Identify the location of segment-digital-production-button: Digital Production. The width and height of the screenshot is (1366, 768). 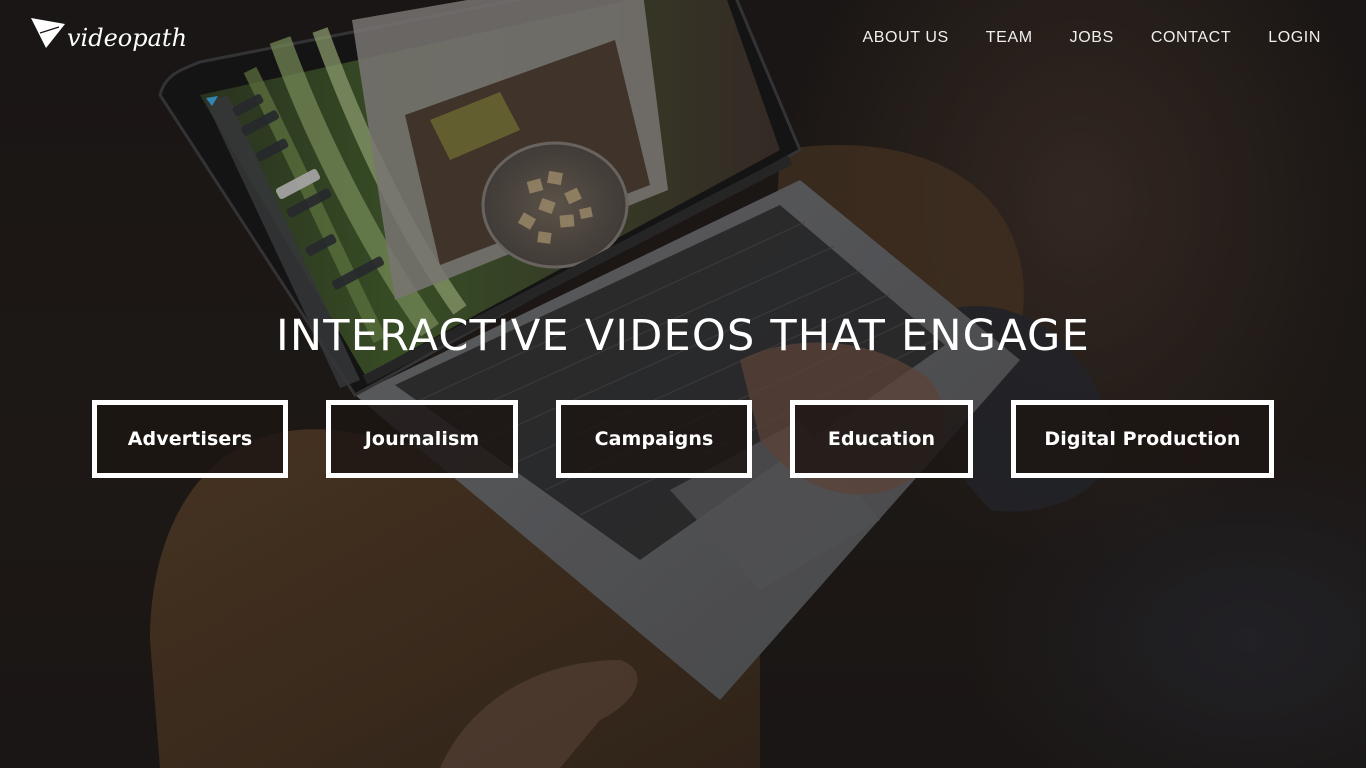
(1142, 439).